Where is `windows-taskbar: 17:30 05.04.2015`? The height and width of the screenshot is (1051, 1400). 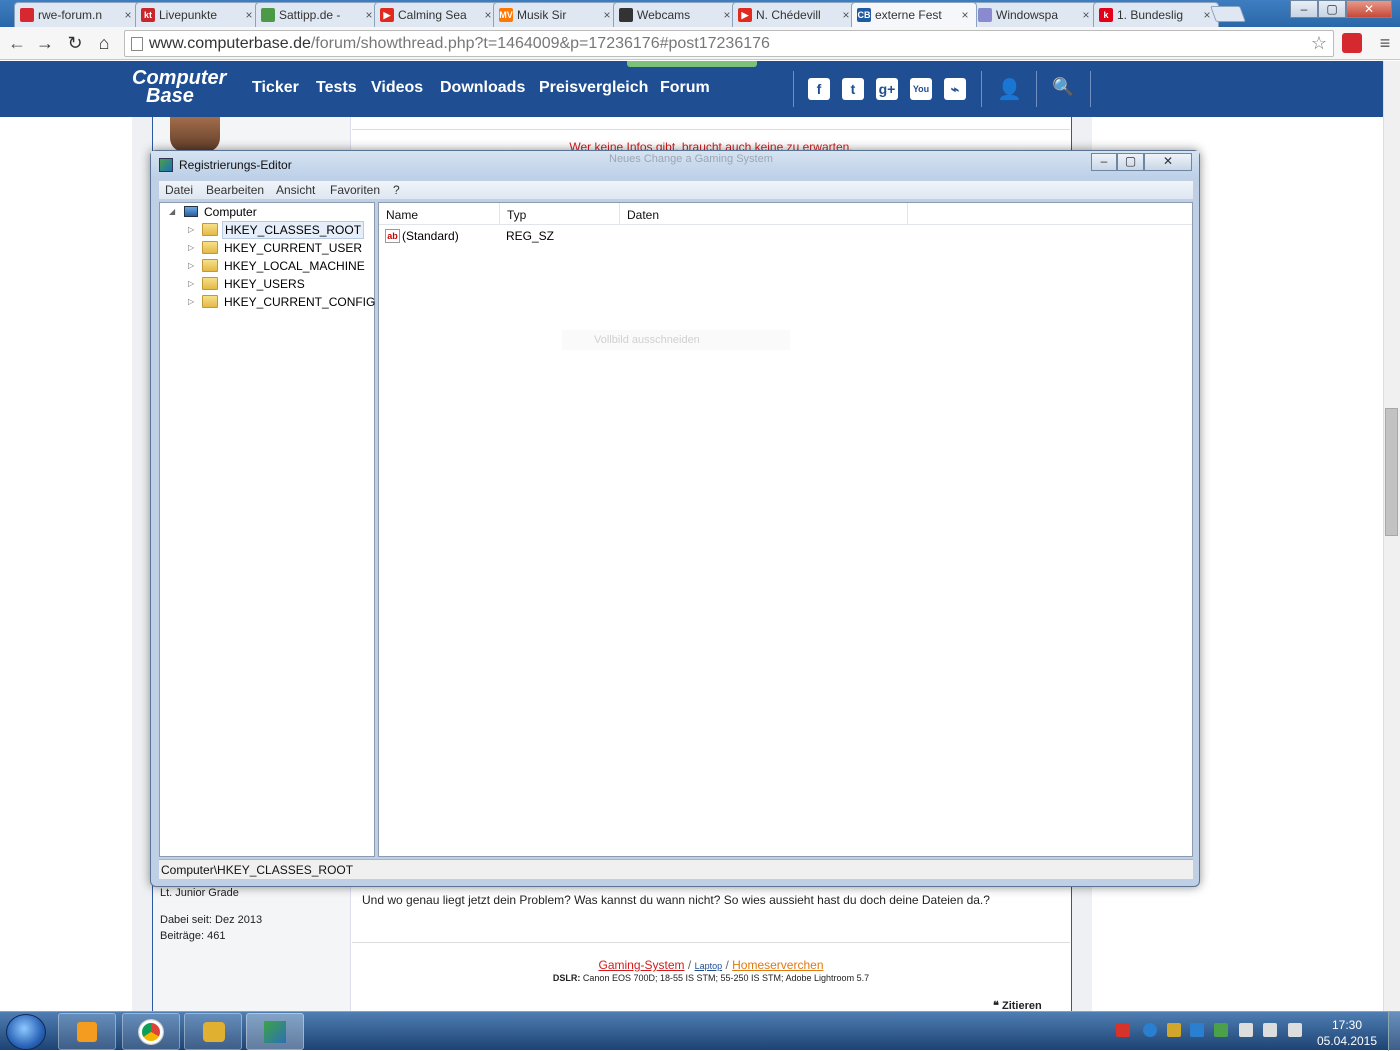
windows-taskbar: 17:30 05.04.2015 is located at coordinates (700, 1031).